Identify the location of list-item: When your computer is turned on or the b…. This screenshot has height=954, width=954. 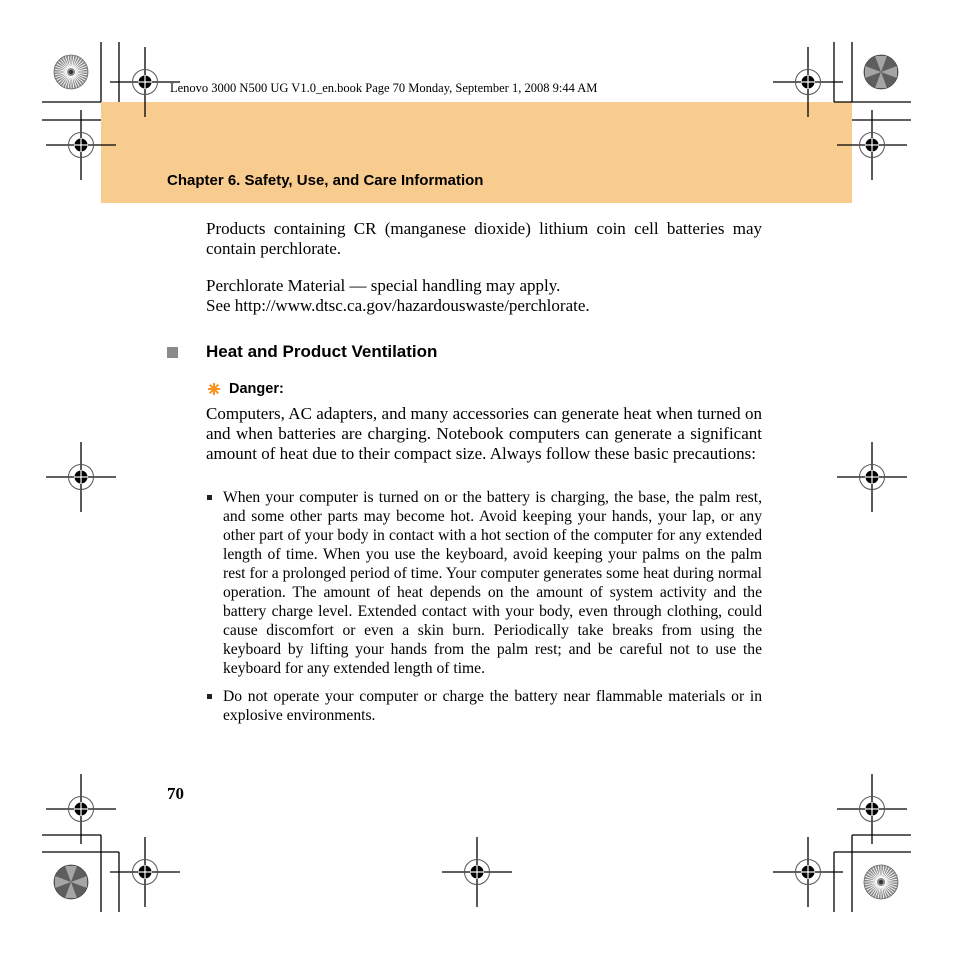
(484, 583).